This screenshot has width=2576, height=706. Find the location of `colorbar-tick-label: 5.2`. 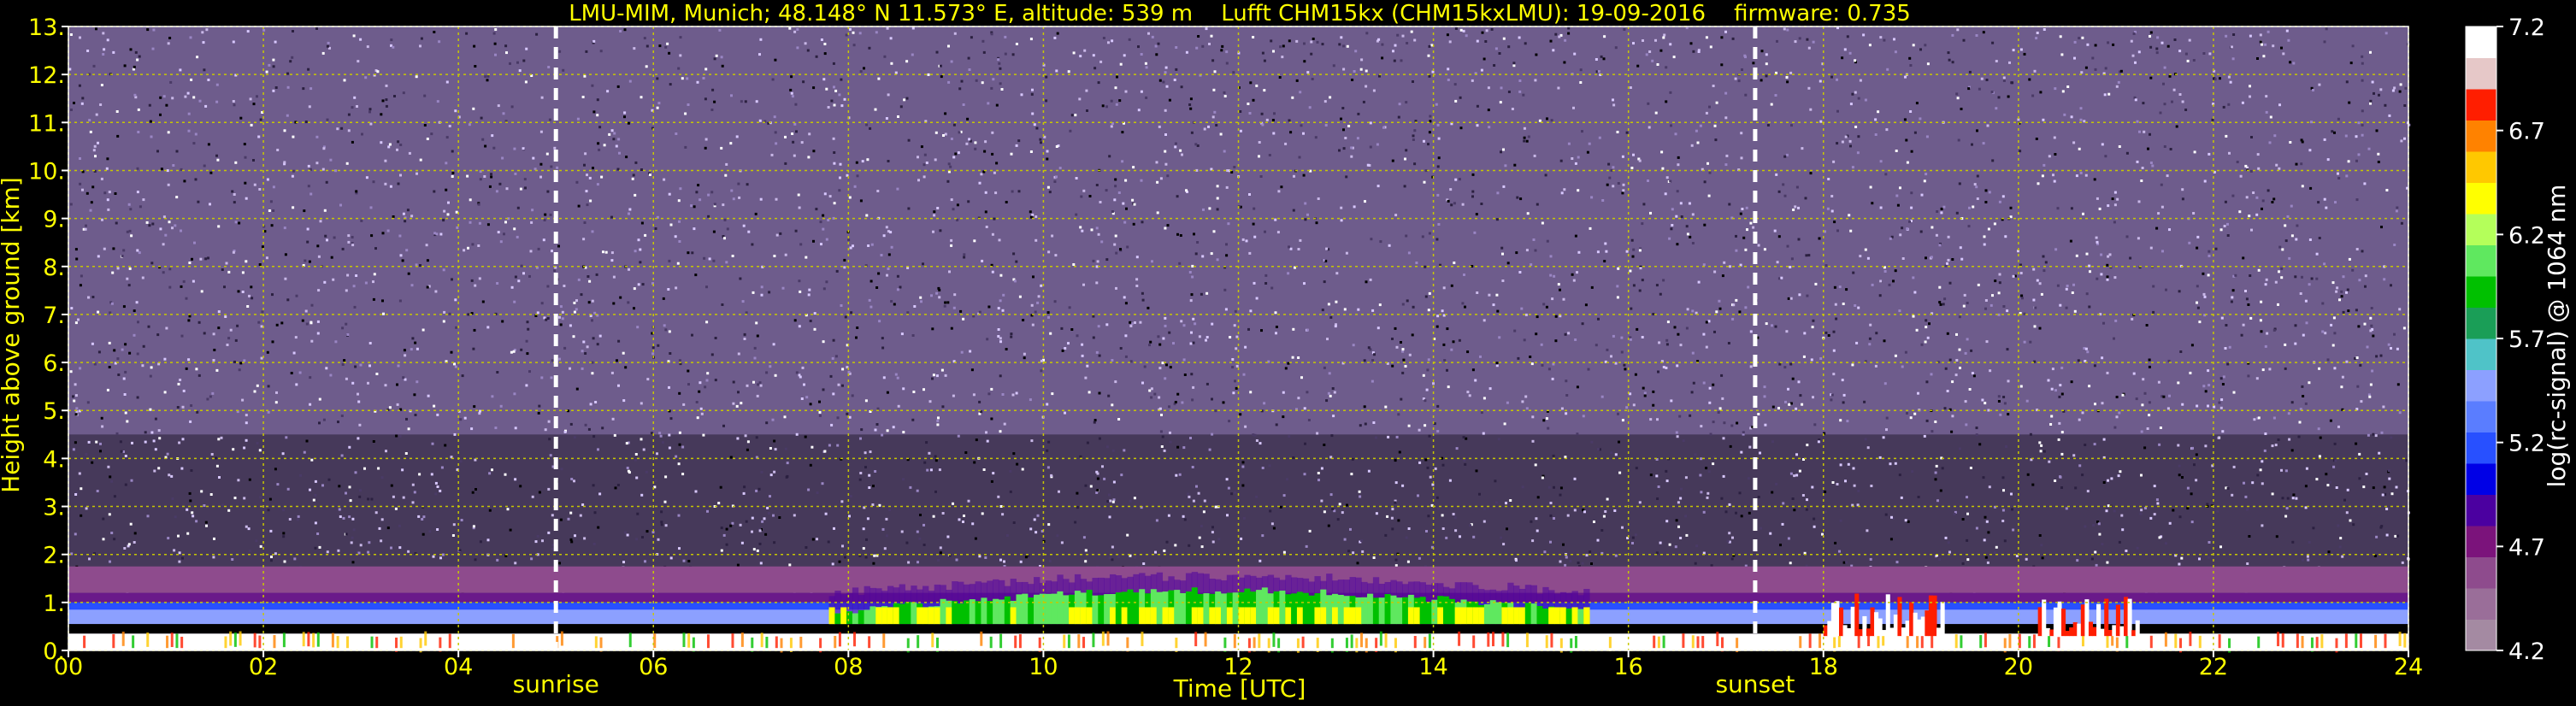

colorbar-tick-label: 5.2 is located at coordinates (2526, 444).